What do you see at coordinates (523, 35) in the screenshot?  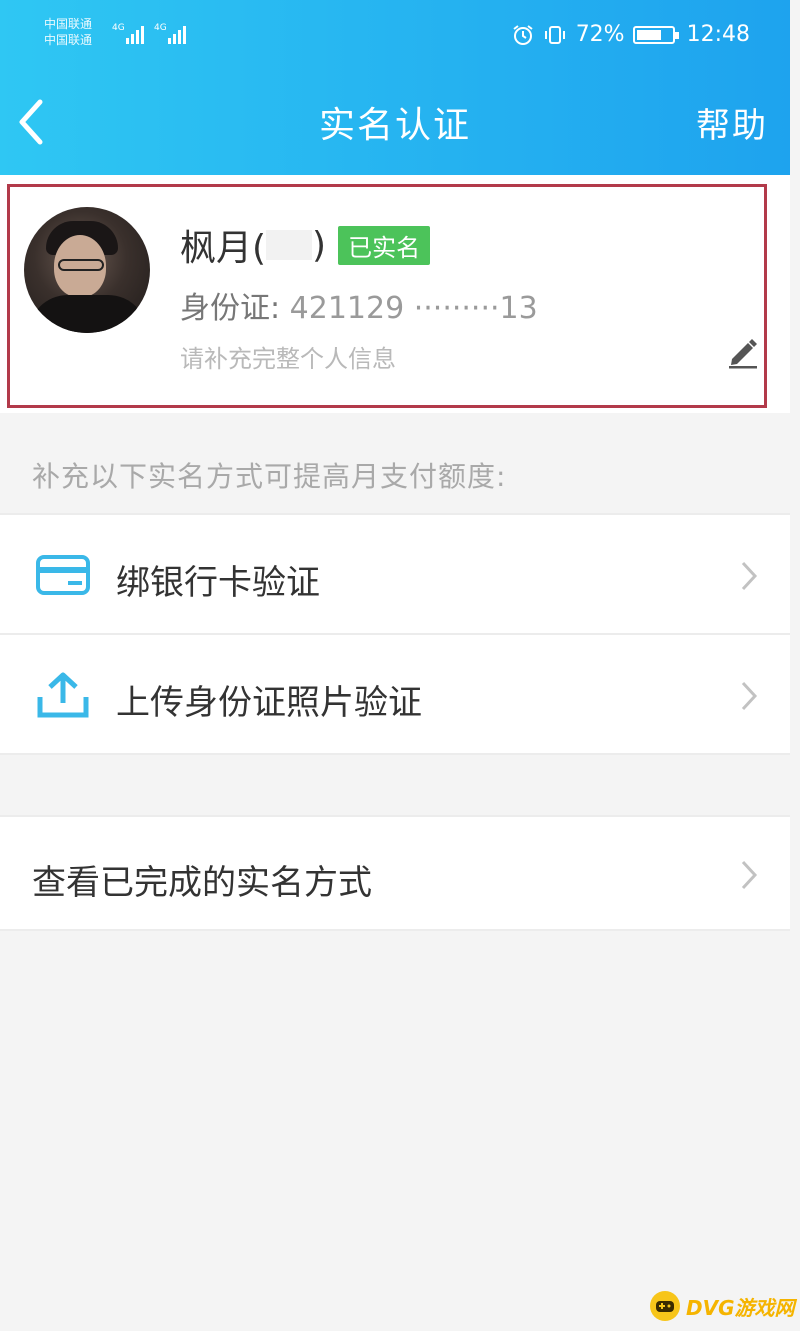 I see `alarm-icon` at bounding box center [523, 35].